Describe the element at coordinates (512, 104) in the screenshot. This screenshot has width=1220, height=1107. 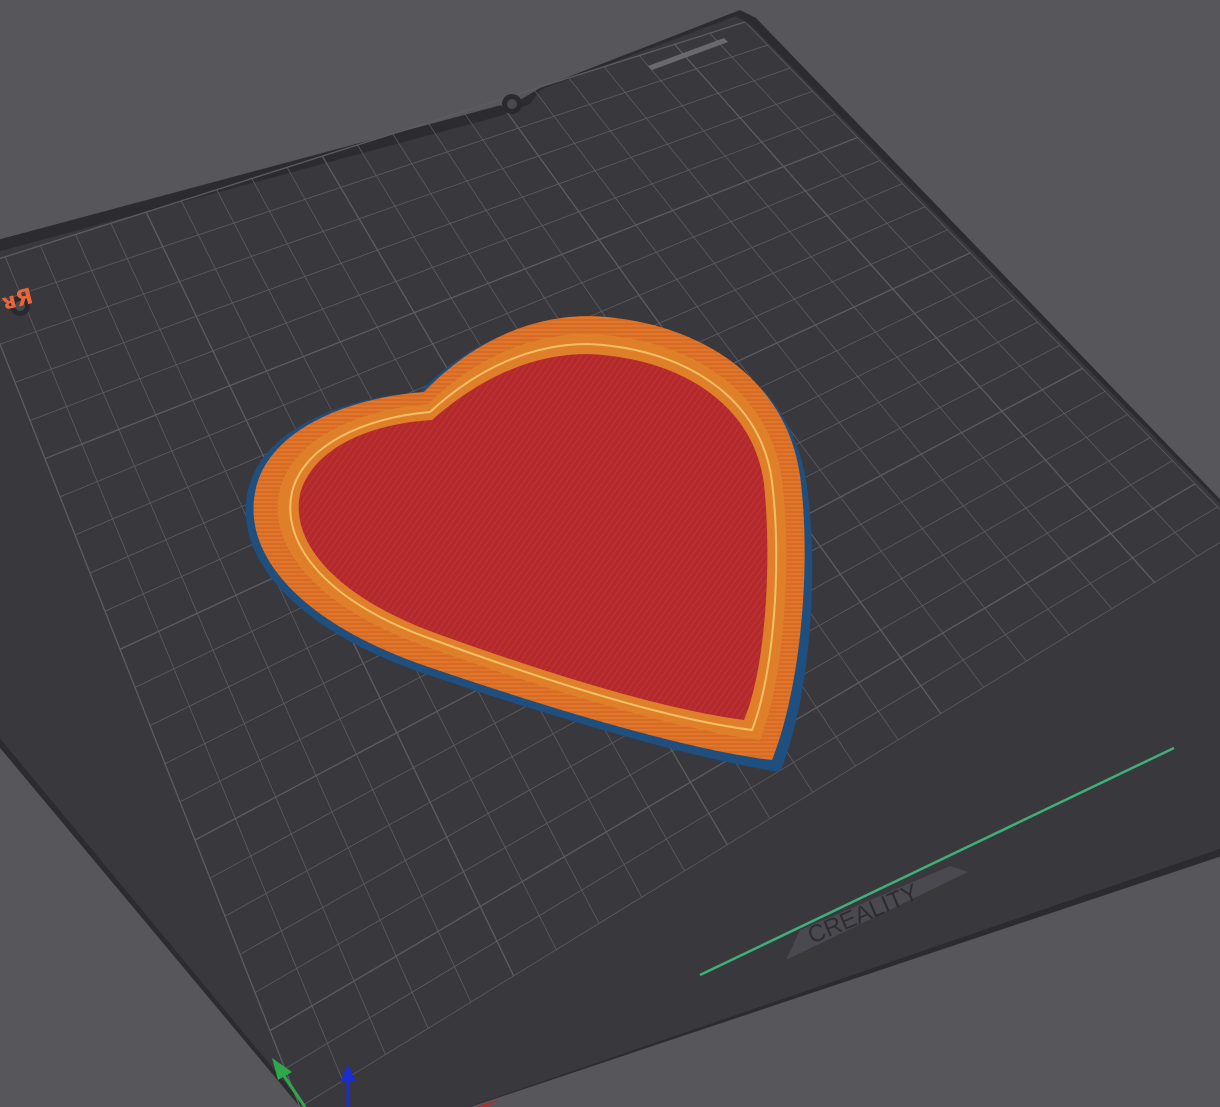
I see `mount-hole-top` at that location.